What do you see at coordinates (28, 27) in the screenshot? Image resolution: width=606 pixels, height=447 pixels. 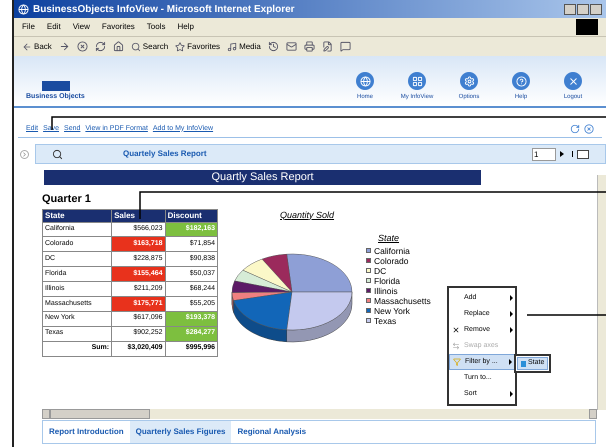 I see `menu-item: File` at bounding box center [28, 27].